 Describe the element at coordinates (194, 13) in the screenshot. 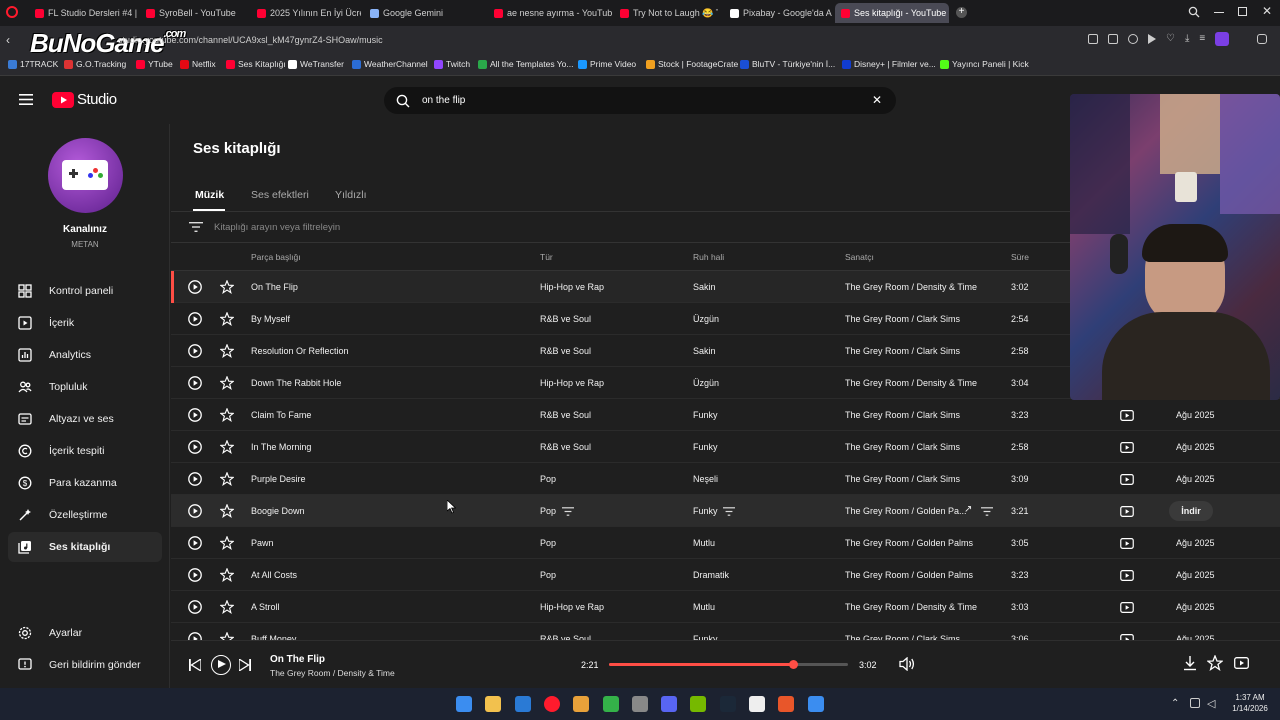

I see `browser-tab: SyroBell - YouTube` at that location.